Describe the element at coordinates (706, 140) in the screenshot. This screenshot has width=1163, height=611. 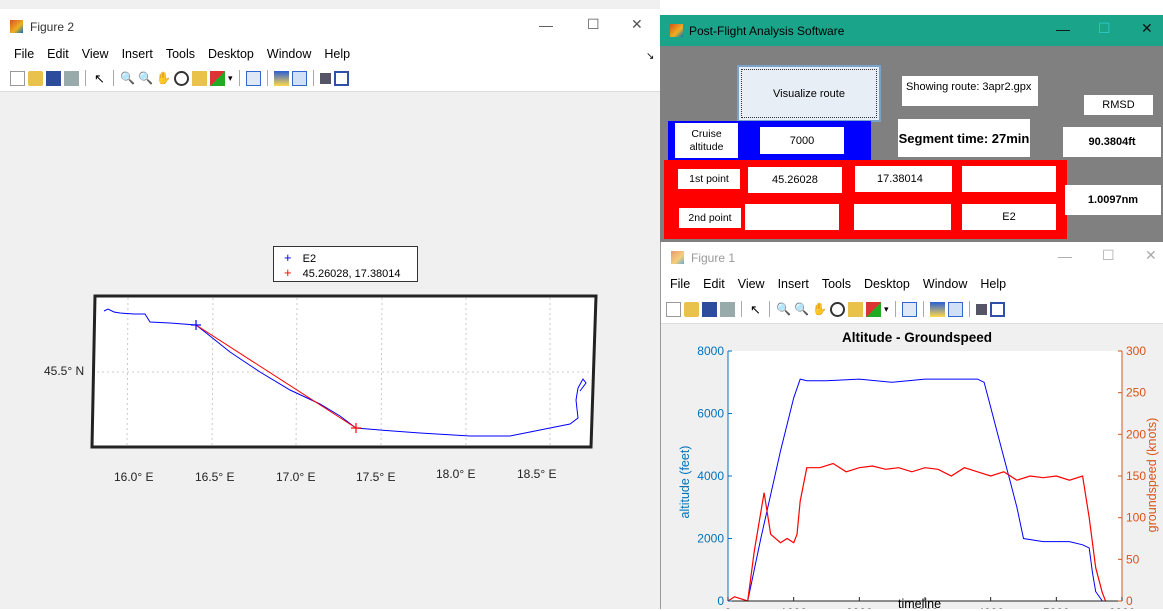
I see `cruise-altitude-label: Cruise altitude` at that location.